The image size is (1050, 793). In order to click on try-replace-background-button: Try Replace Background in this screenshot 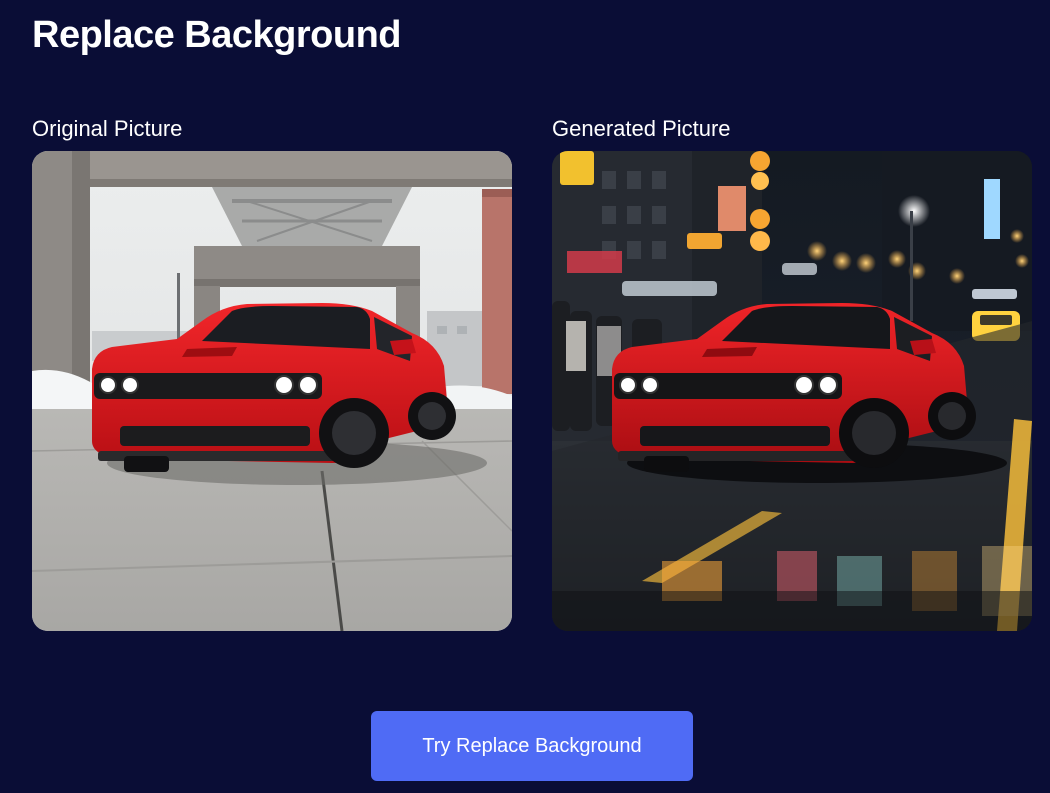, I will do `click(532, 746)`.